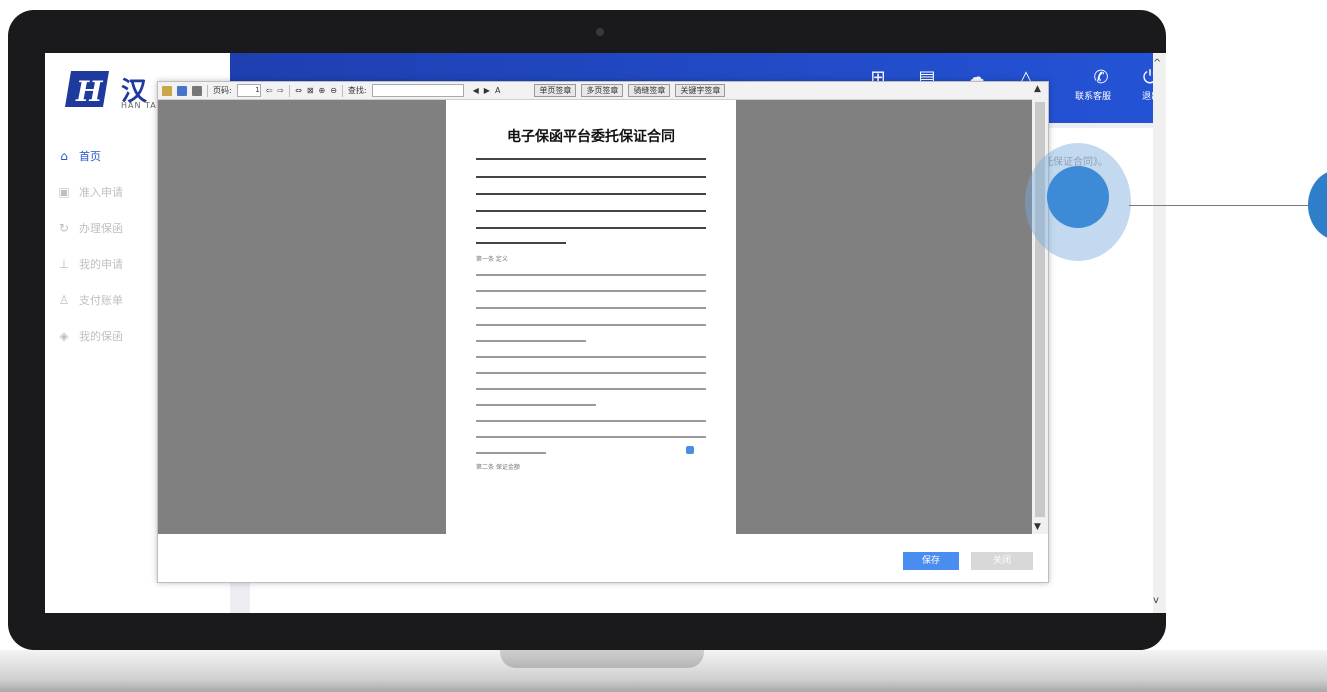 This screenshot has height=692, width=1327. What do you see at coordinates (649, 90) in the screenshot?
I see `seam-sign-button: 骑缝签章` at bounding box center [649, 90].